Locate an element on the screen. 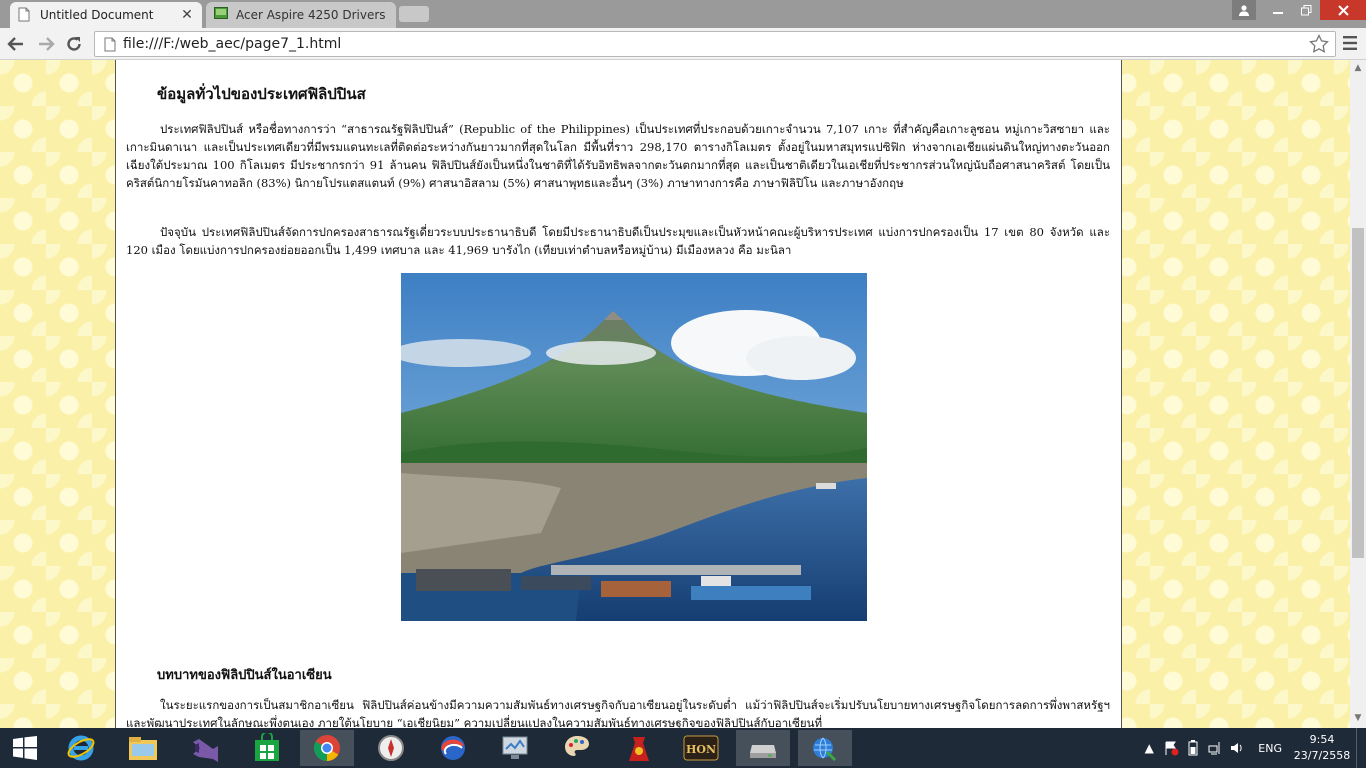 The image size is (1366, 768). scroll-up-arrow-icon: ▲ is located at coordinates (1358, 68).